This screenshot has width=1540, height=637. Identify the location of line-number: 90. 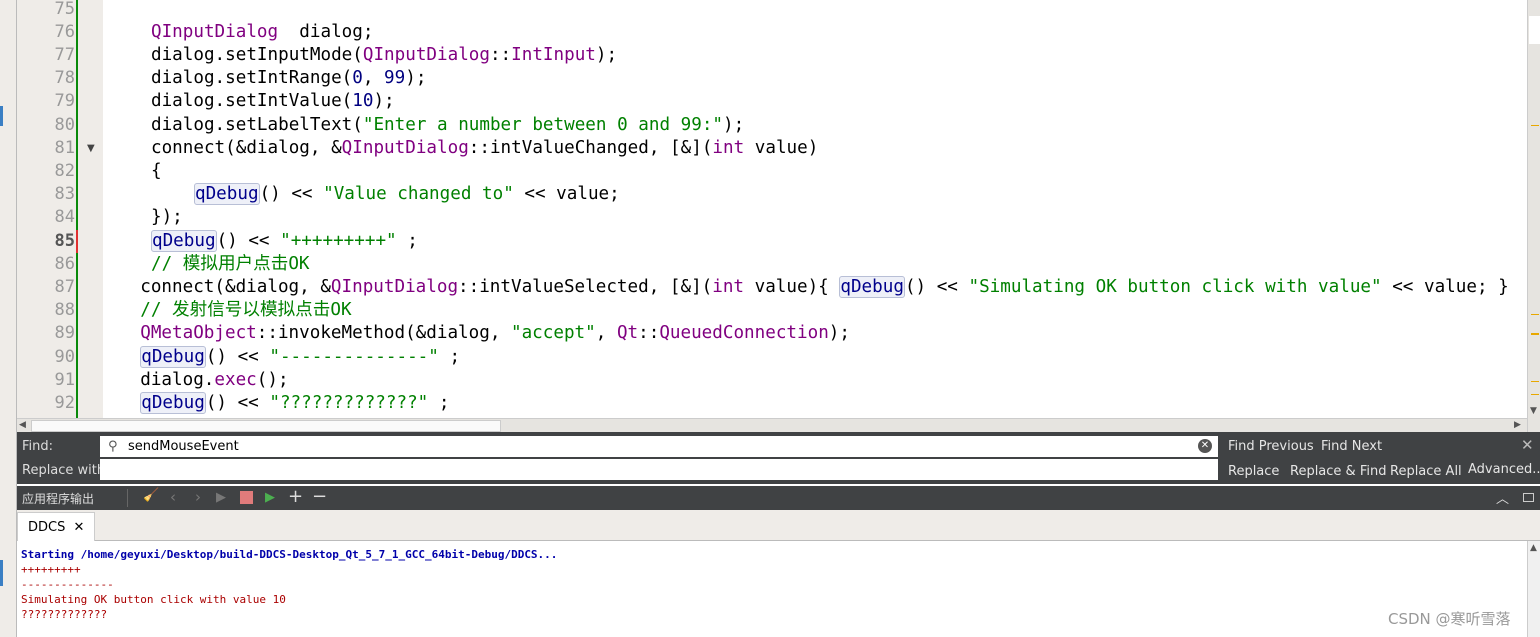
(64, 356).